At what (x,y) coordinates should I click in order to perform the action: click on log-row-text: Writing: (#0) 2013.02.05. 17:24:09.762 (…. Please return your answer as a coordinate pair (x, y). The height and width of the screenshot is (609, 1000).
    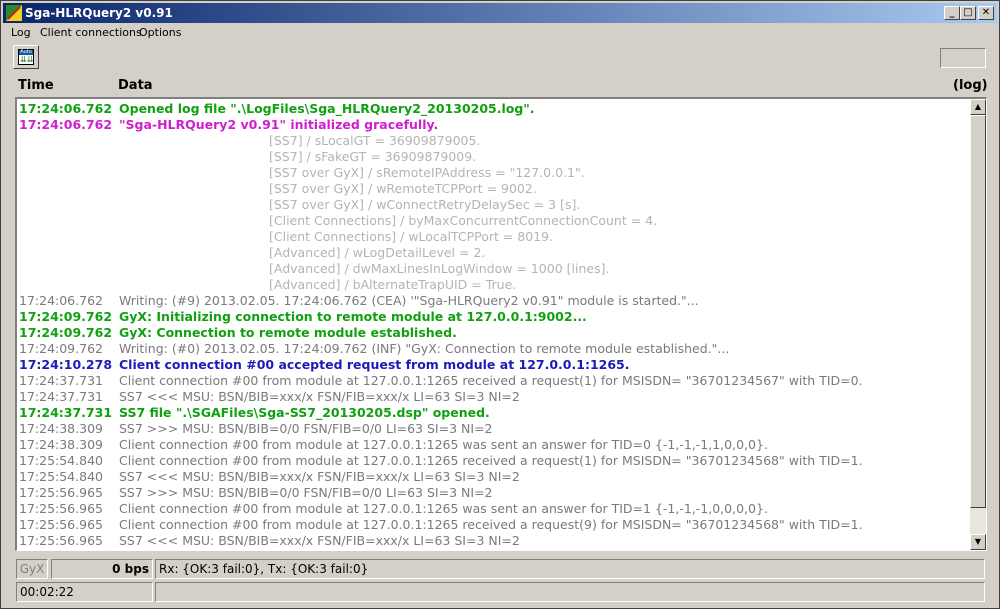
    Looking at the image, I should click on (424, 348).